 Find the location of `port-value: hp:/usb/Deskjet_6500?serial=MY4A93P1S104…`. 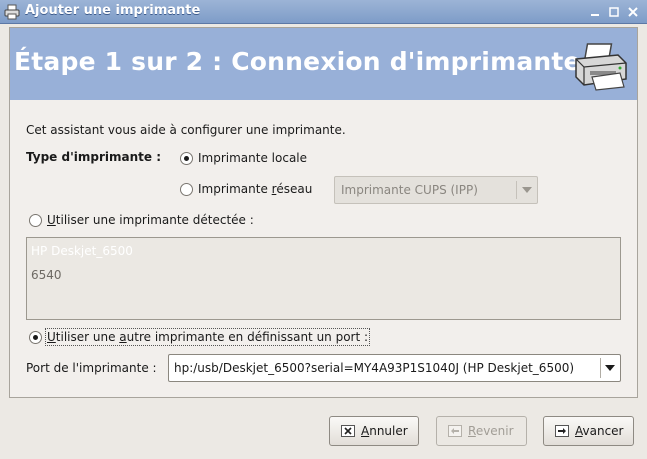

port-value: hp:/usb/Deskjet_6500?serial=MY4A93P1S104… is located at coordinates (374, 368).